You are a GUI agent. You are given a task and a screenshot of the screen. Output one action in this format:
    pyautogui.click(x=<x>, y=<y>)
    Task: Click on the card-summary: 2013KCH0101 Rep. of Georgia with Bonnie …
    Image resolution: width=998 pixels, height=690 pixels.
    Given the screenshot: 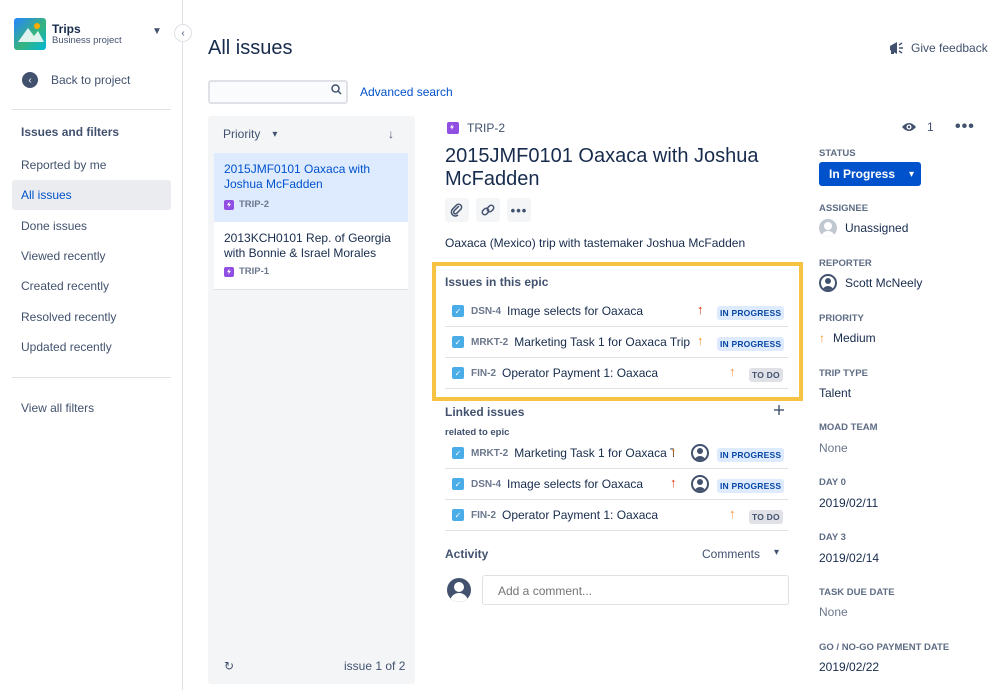 What is the action you would take?
    pyautogui.click(x=307, y=245)
    